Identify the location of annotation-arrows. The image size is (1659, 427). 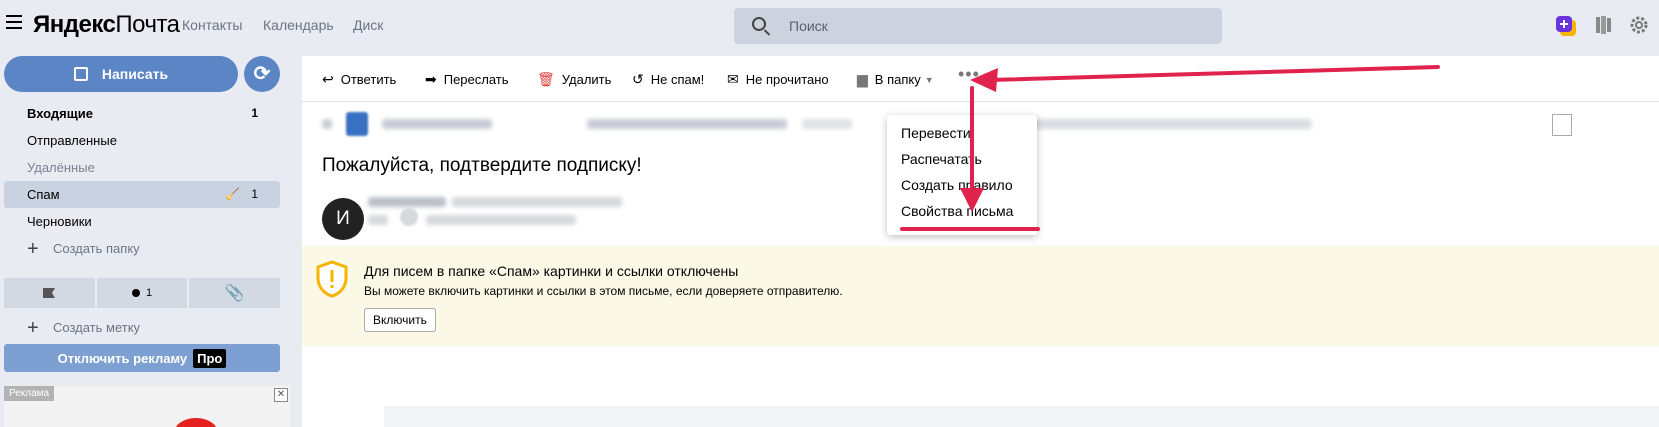
(1200, 138).